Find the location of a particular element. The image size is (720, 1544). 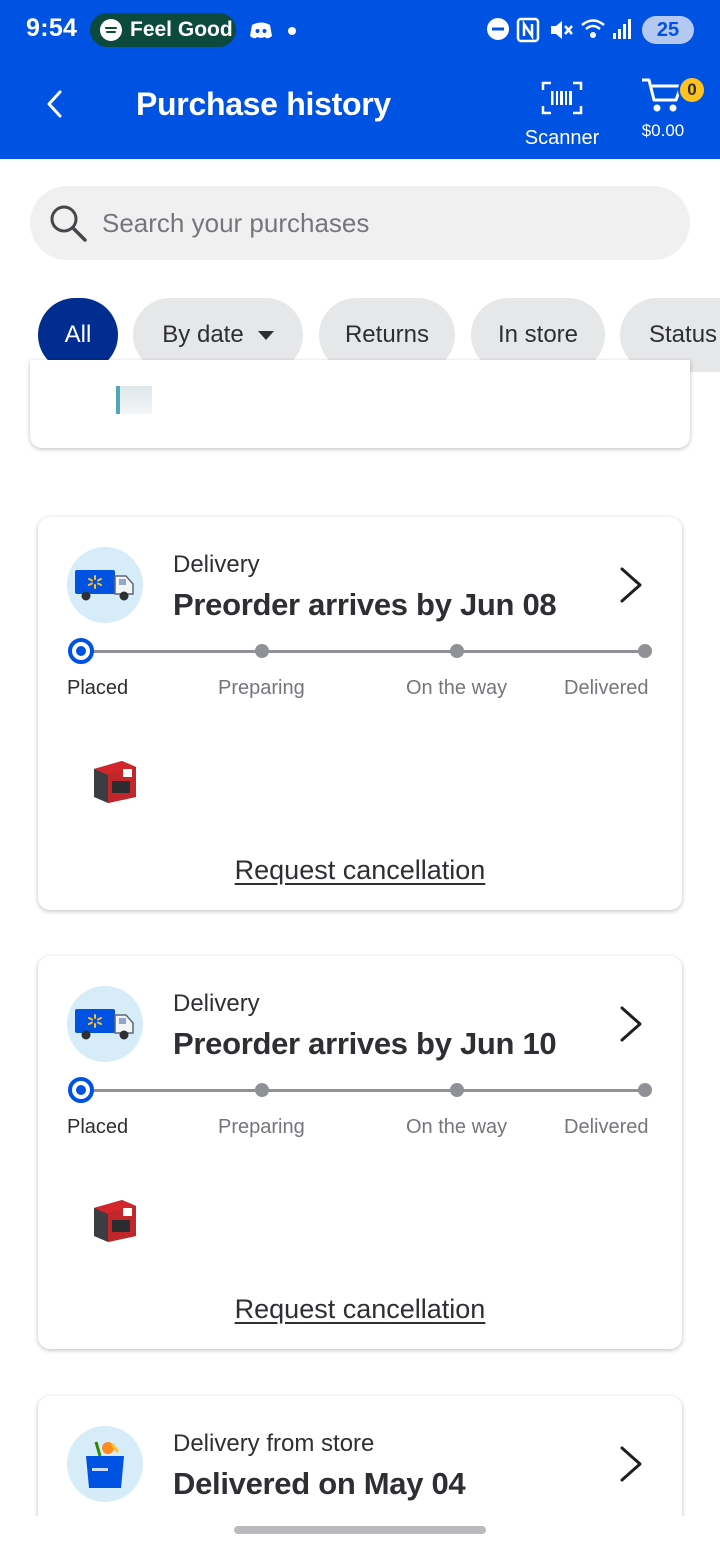

search-bar is located at coordinates (360, 223).